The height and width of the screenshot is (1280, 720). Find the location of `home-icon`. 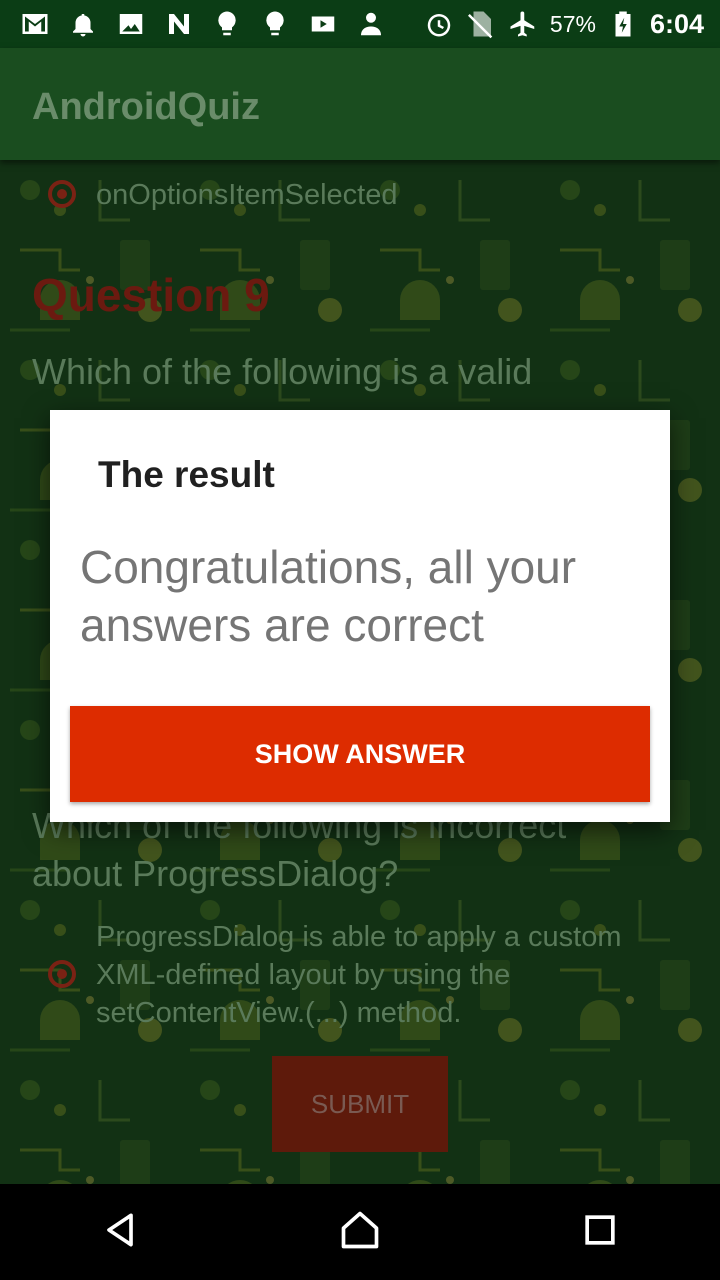

home-icon is located at coordinates (360, 1232).